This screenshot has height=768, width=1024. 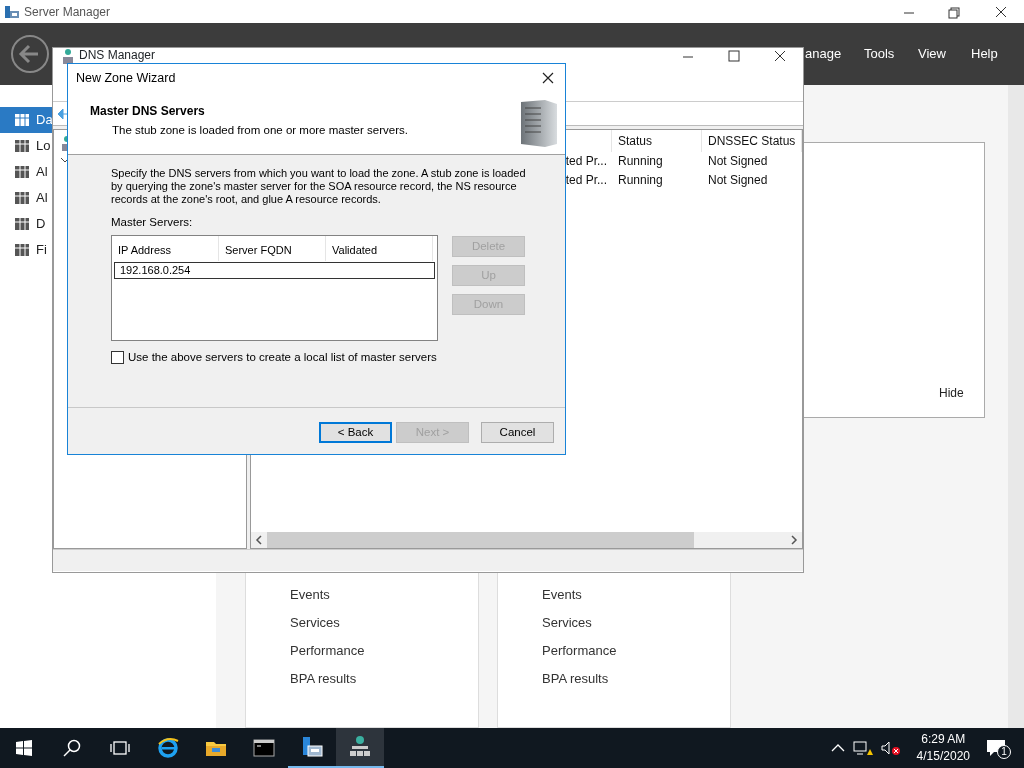 What do you see at coordinates (117, 55) in the screenshot?
I see `window-title: DNS Manager` at bounding box center [117, 55].